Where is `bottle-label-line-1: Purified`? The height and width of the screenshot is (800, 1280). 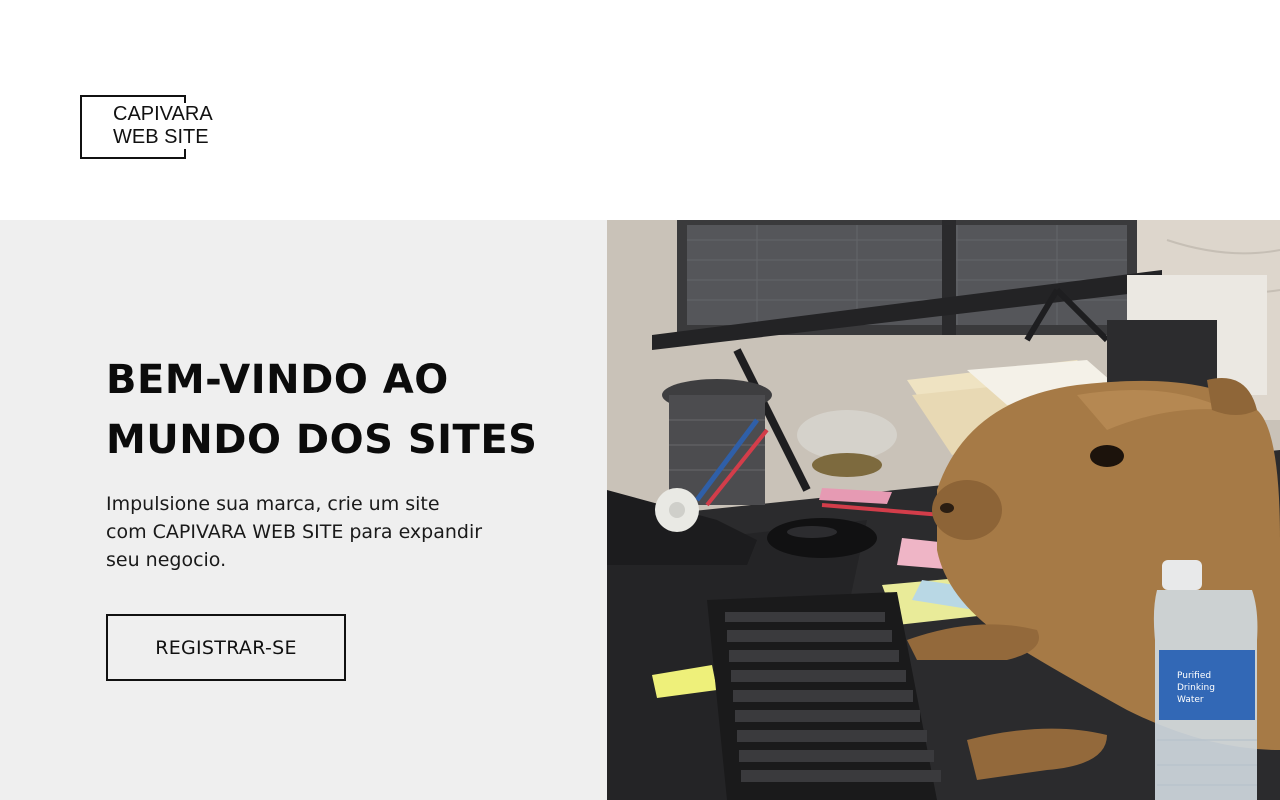 bottle-label-line-1: Purified is located at coordinates (1194, 676).